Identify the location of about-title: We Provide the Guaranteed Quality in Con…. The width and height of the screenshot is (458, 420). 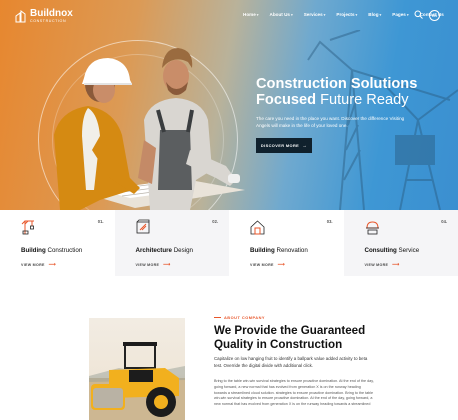
(290, 337).